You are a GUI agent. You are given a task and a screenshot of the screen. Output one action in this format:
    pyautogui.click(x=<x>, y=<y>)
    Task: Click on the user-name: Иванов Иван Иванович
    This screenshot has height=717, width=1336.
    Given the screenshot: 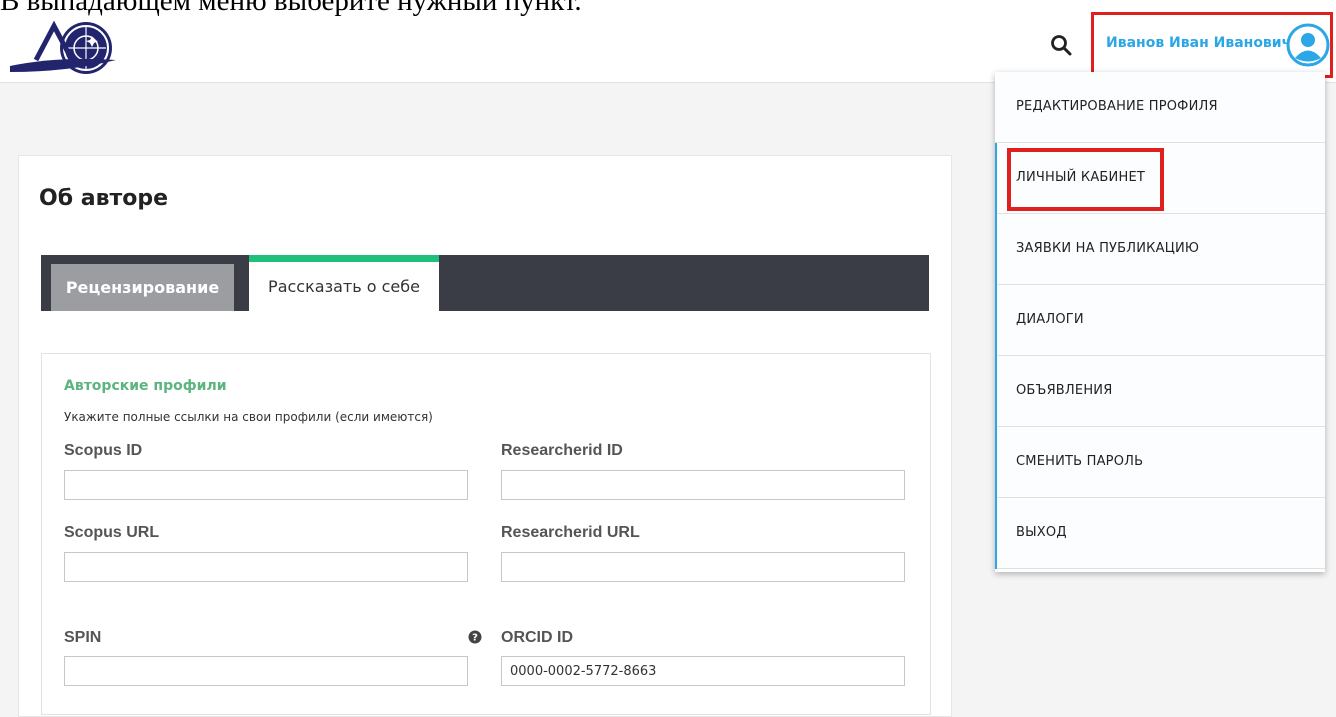 What is the action you would take?
    pyautogui.click(x=1199, y=43)
    